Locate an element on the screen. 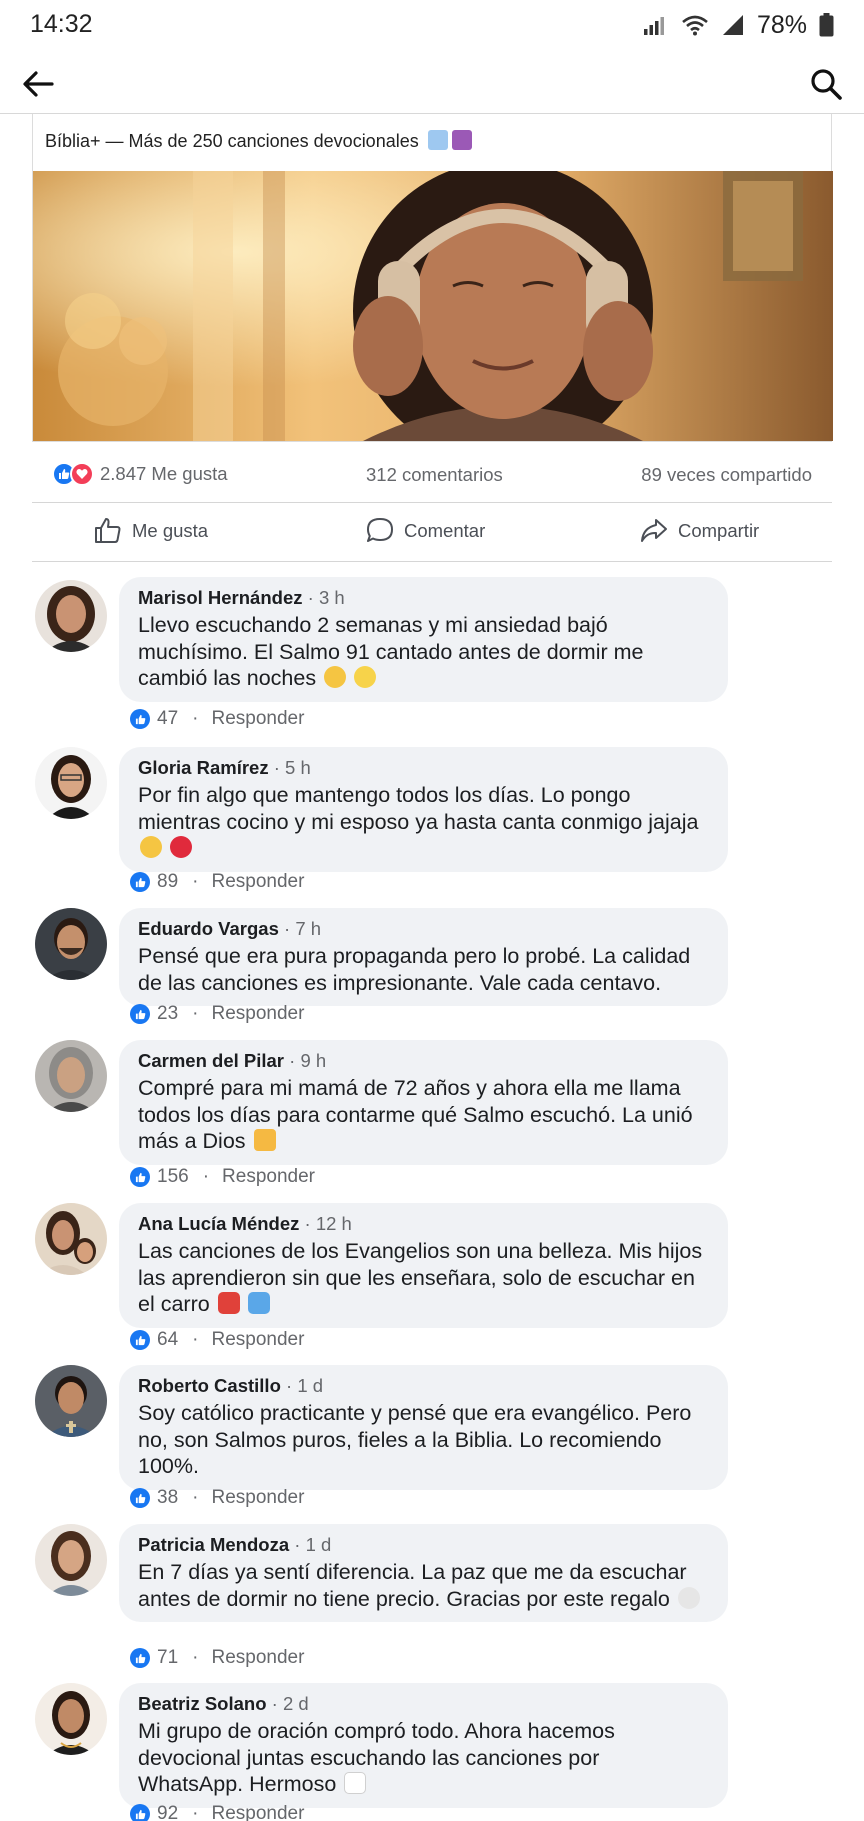 This screenshot has height=1821, width=864. comment-meta: 23 · Responder is located at coordinates (217, 1014).